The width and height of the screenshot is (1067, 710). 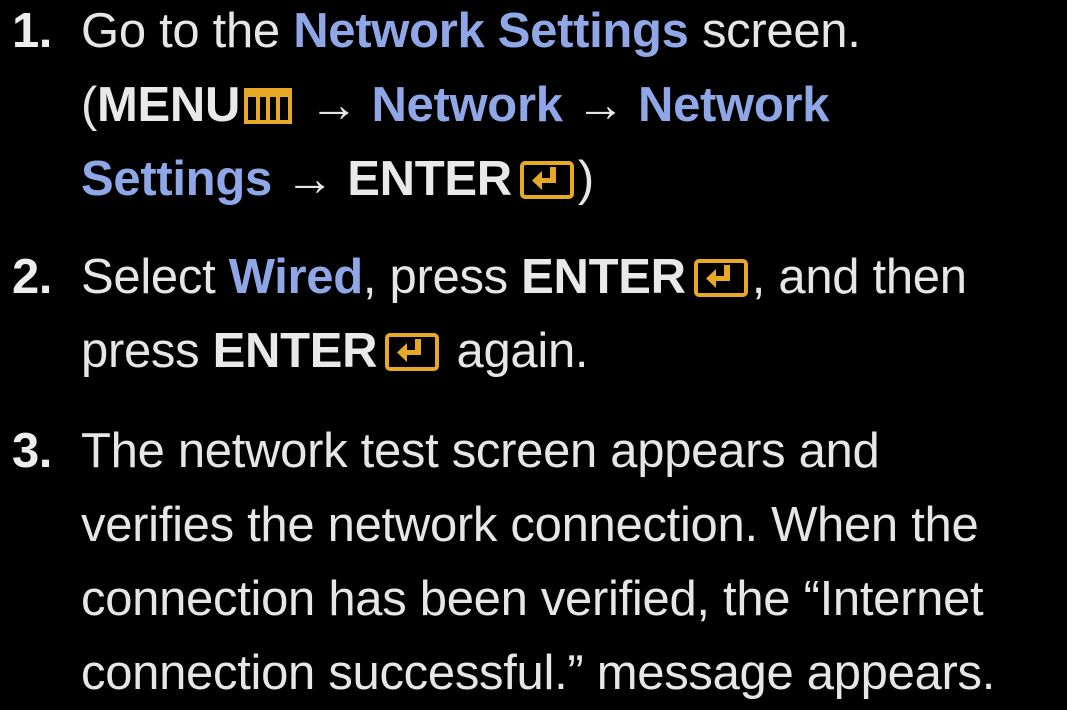 I want to click on step-line: Go to the Network Settings screen., so click(x=573, y=34).